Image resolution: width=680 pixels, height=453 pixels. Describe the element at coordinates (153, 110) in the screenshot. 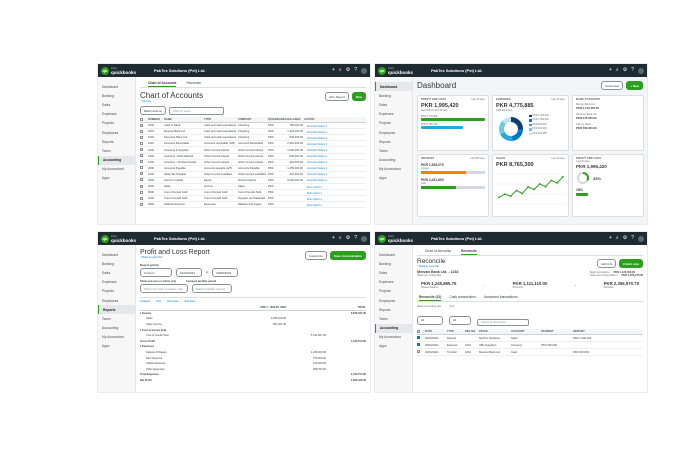

I see `batch-actions-dropdown: Batch actions` at that location.